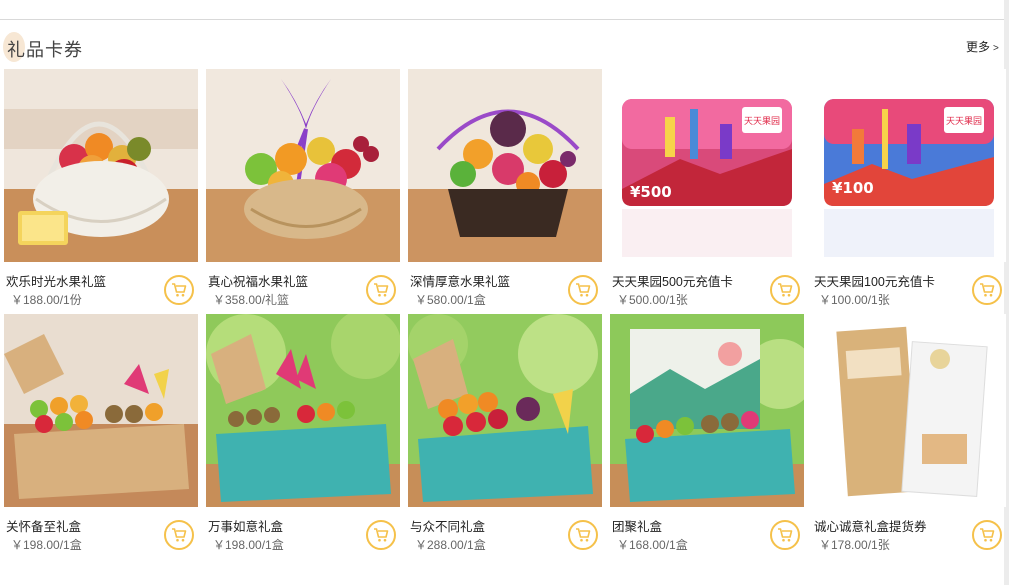 This screenshot has height=585, width=1009. I want to click on more-link: 更多 >, so click(982, 46).